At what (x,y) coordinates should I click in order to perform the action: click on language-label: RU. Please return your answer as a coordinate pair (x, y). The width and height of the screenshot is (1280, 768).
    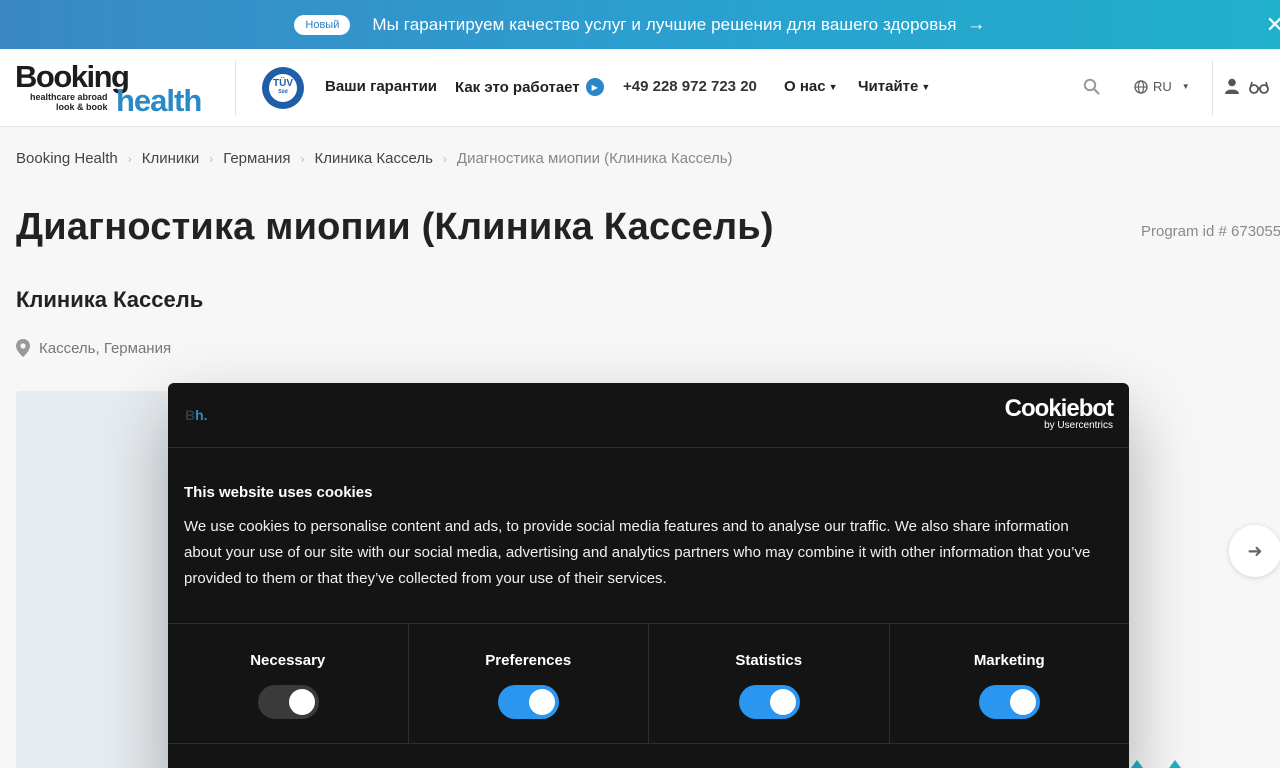
    Looking at the image, I should click on (1162, 86).